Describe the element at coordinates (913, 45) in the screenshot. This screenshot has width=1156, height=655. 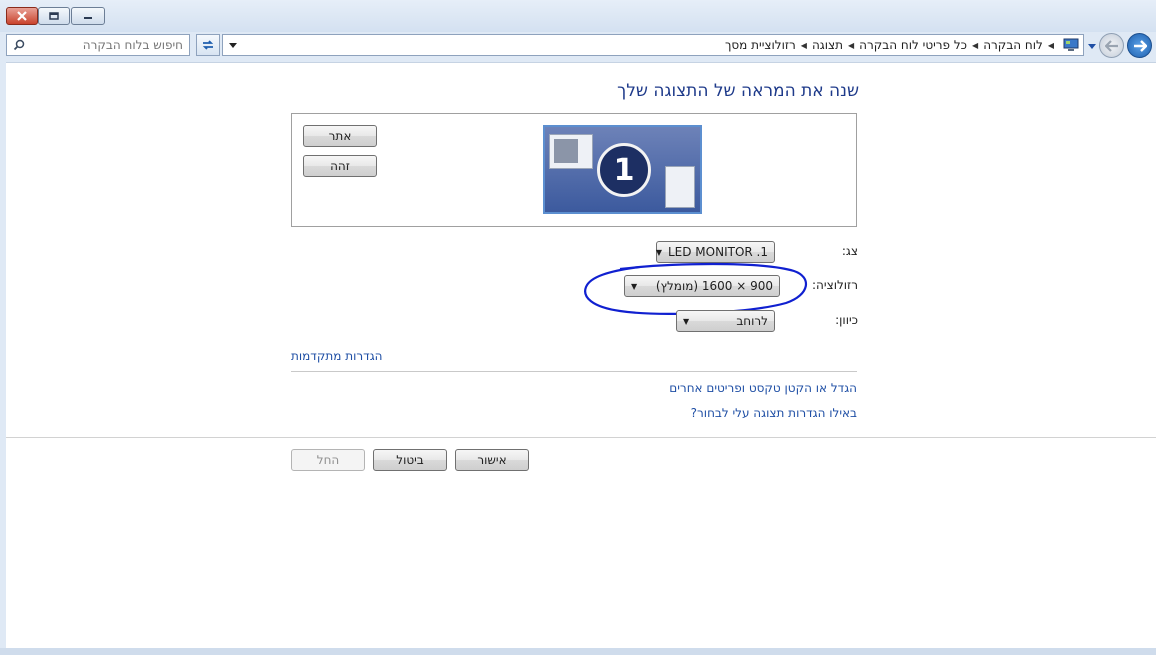
I see `breadcrumb-all-items: כל פריטי לוח הבקרה` at that location.